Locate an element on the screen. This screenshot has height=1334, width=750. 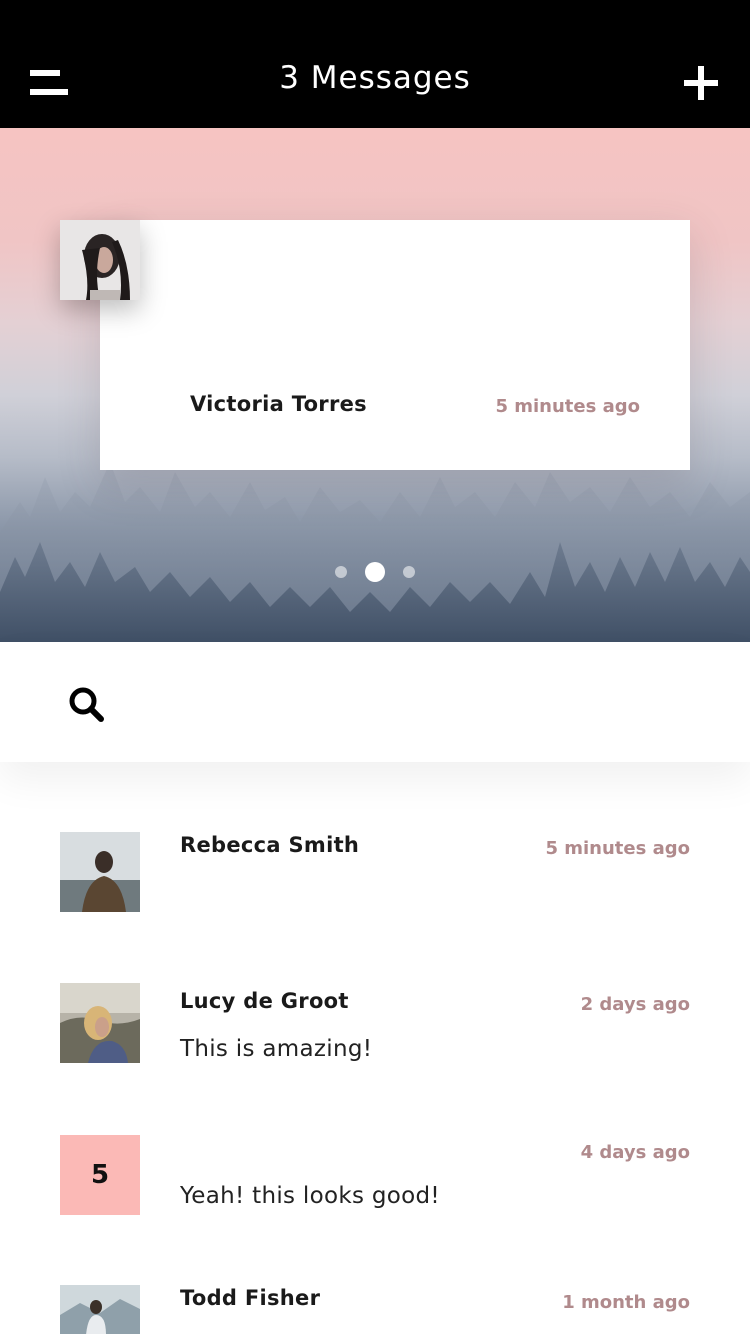
unread-count-badge: 5 is located at coordinates (100, 1175).